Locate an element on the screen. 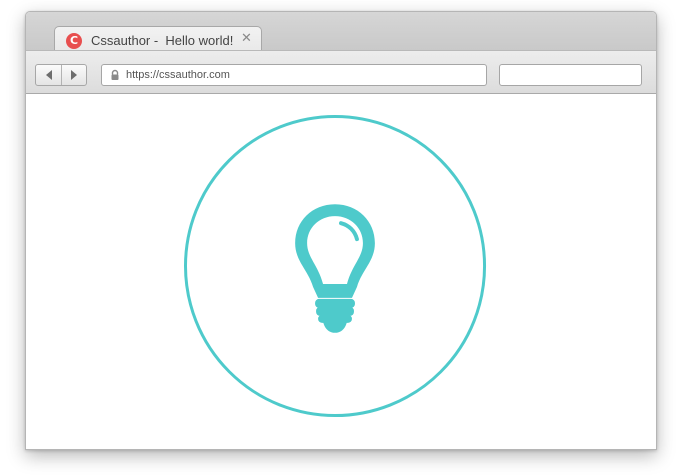 The image size is (682, 475). navigation-buttons is located at coordinates (61, 75).